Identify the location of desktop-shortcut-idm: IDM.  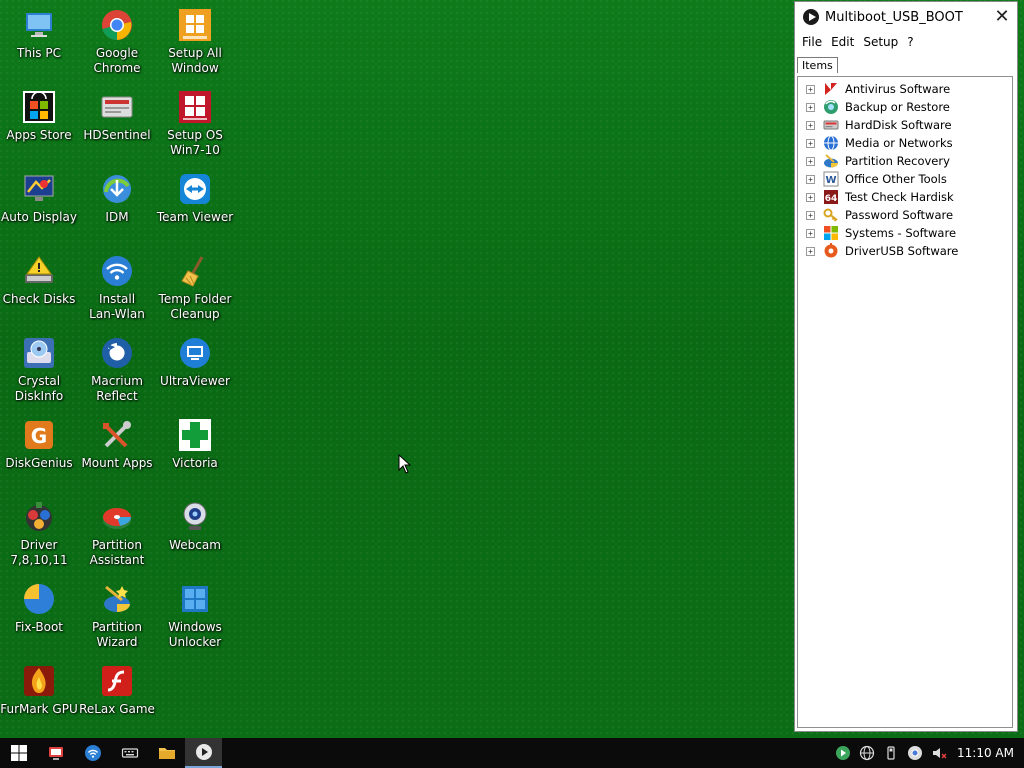
(117, 206).